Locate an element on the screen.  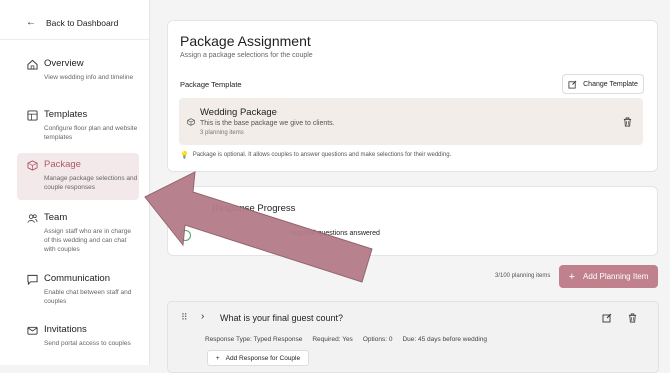
users-icon is located at coordinates (32, 218).